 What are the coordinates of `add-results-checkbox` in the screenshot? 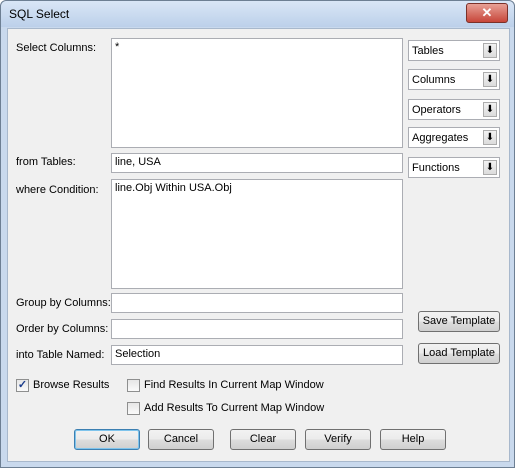 It's located at (133, 408).